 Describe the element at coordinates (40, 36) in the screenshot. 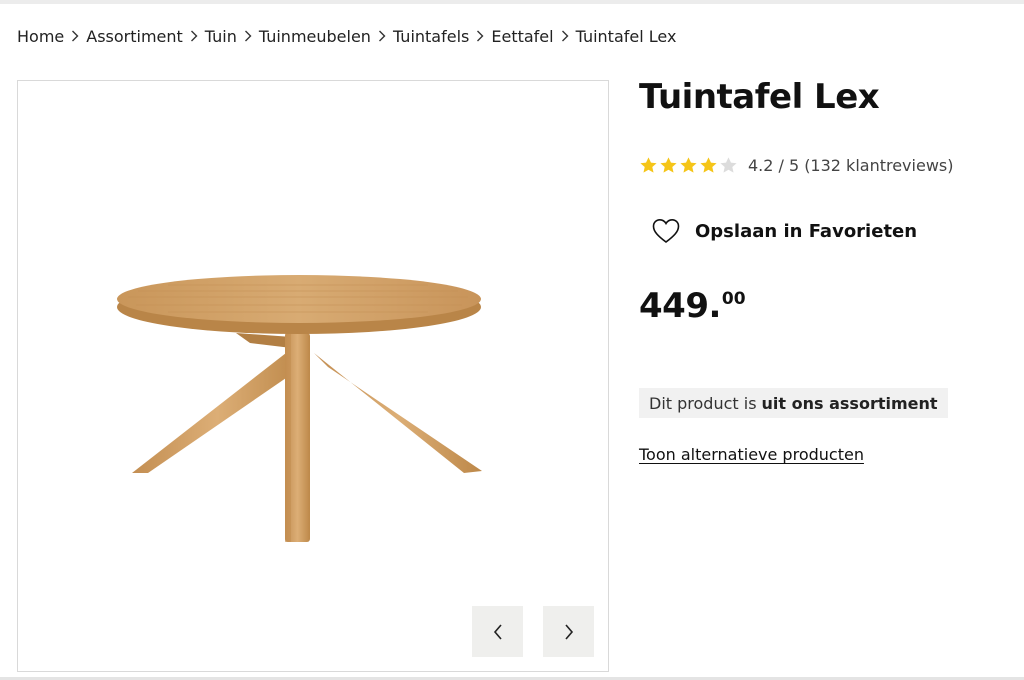

I see `breadcrumb-home: Home` at that location.